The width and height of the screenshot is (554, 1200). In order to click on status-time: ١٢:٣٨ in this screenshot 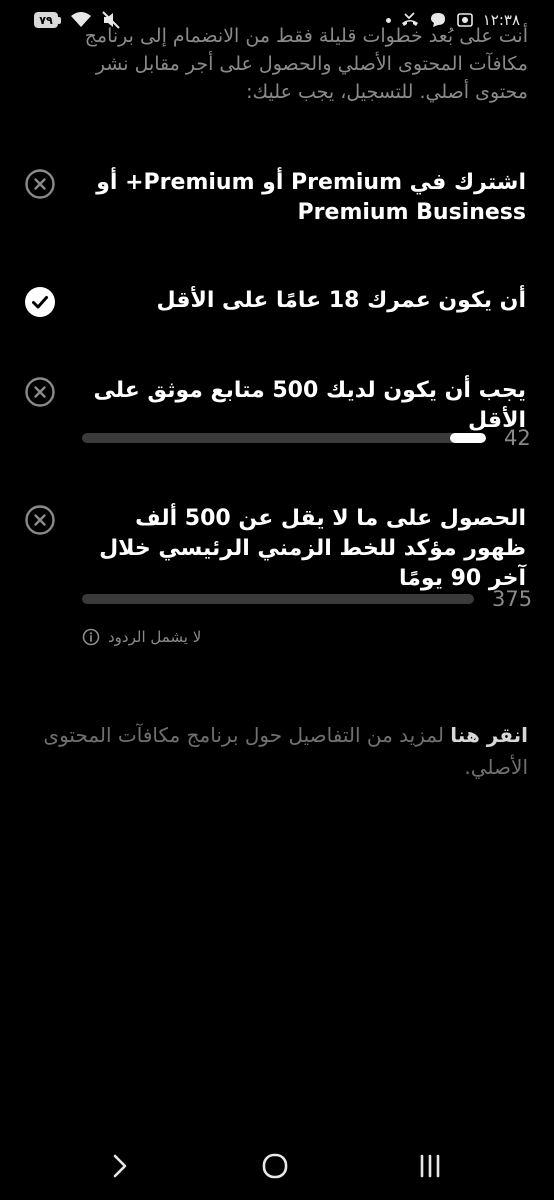, I will do `click(501, 20)`.